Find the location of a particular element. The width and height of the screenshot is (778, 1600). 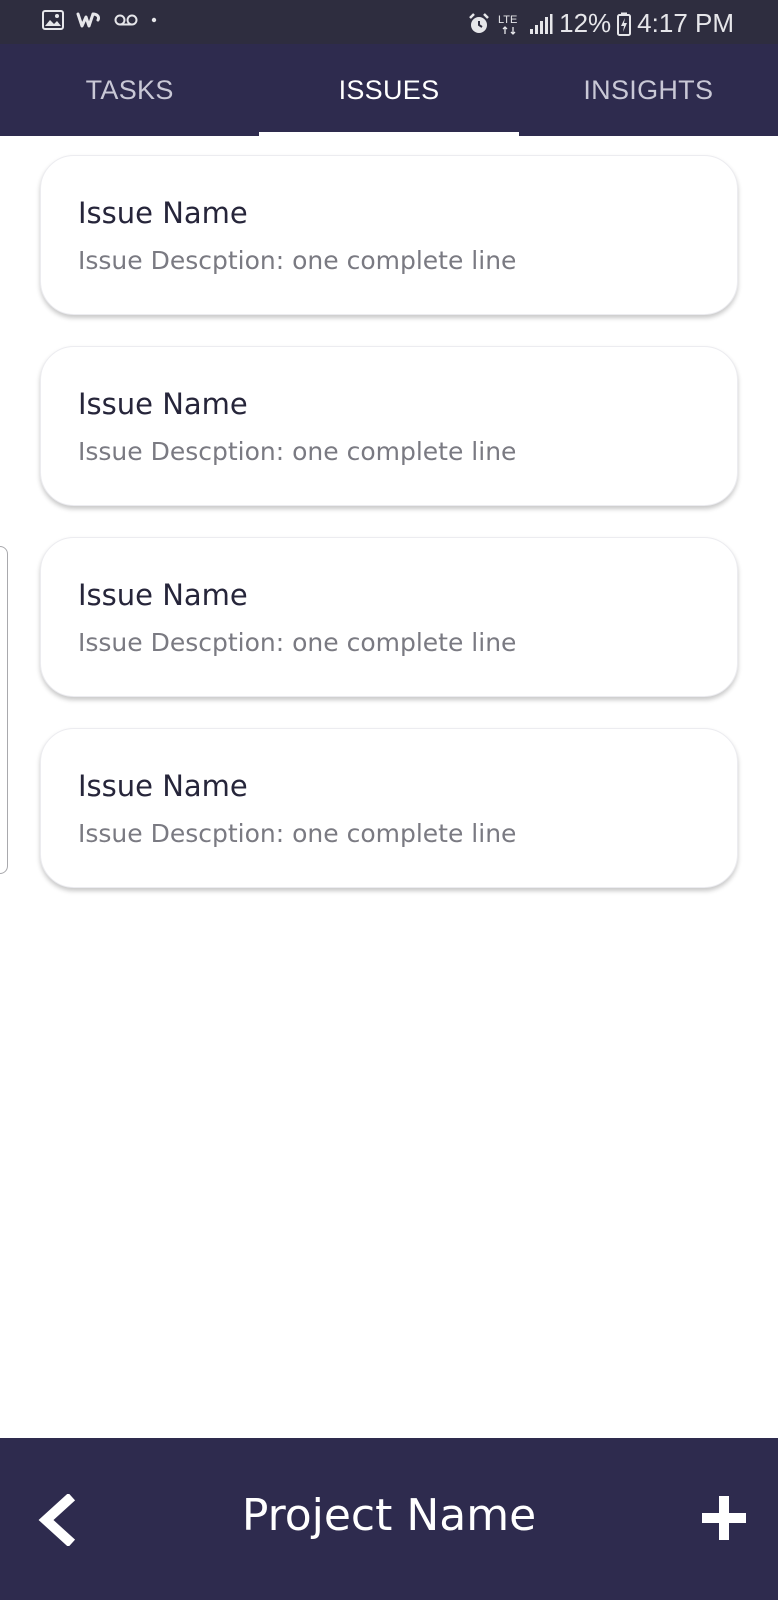

alarm-icon is located at coordinates (479, 24).